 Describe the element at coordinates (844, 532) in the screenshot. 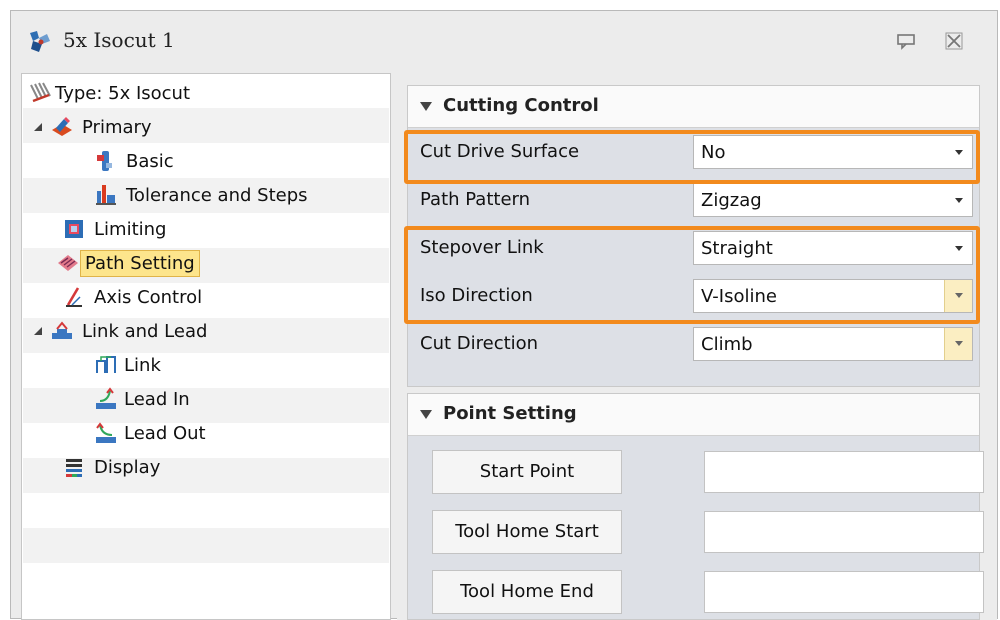

I see `tool-home-start-field` at that location.